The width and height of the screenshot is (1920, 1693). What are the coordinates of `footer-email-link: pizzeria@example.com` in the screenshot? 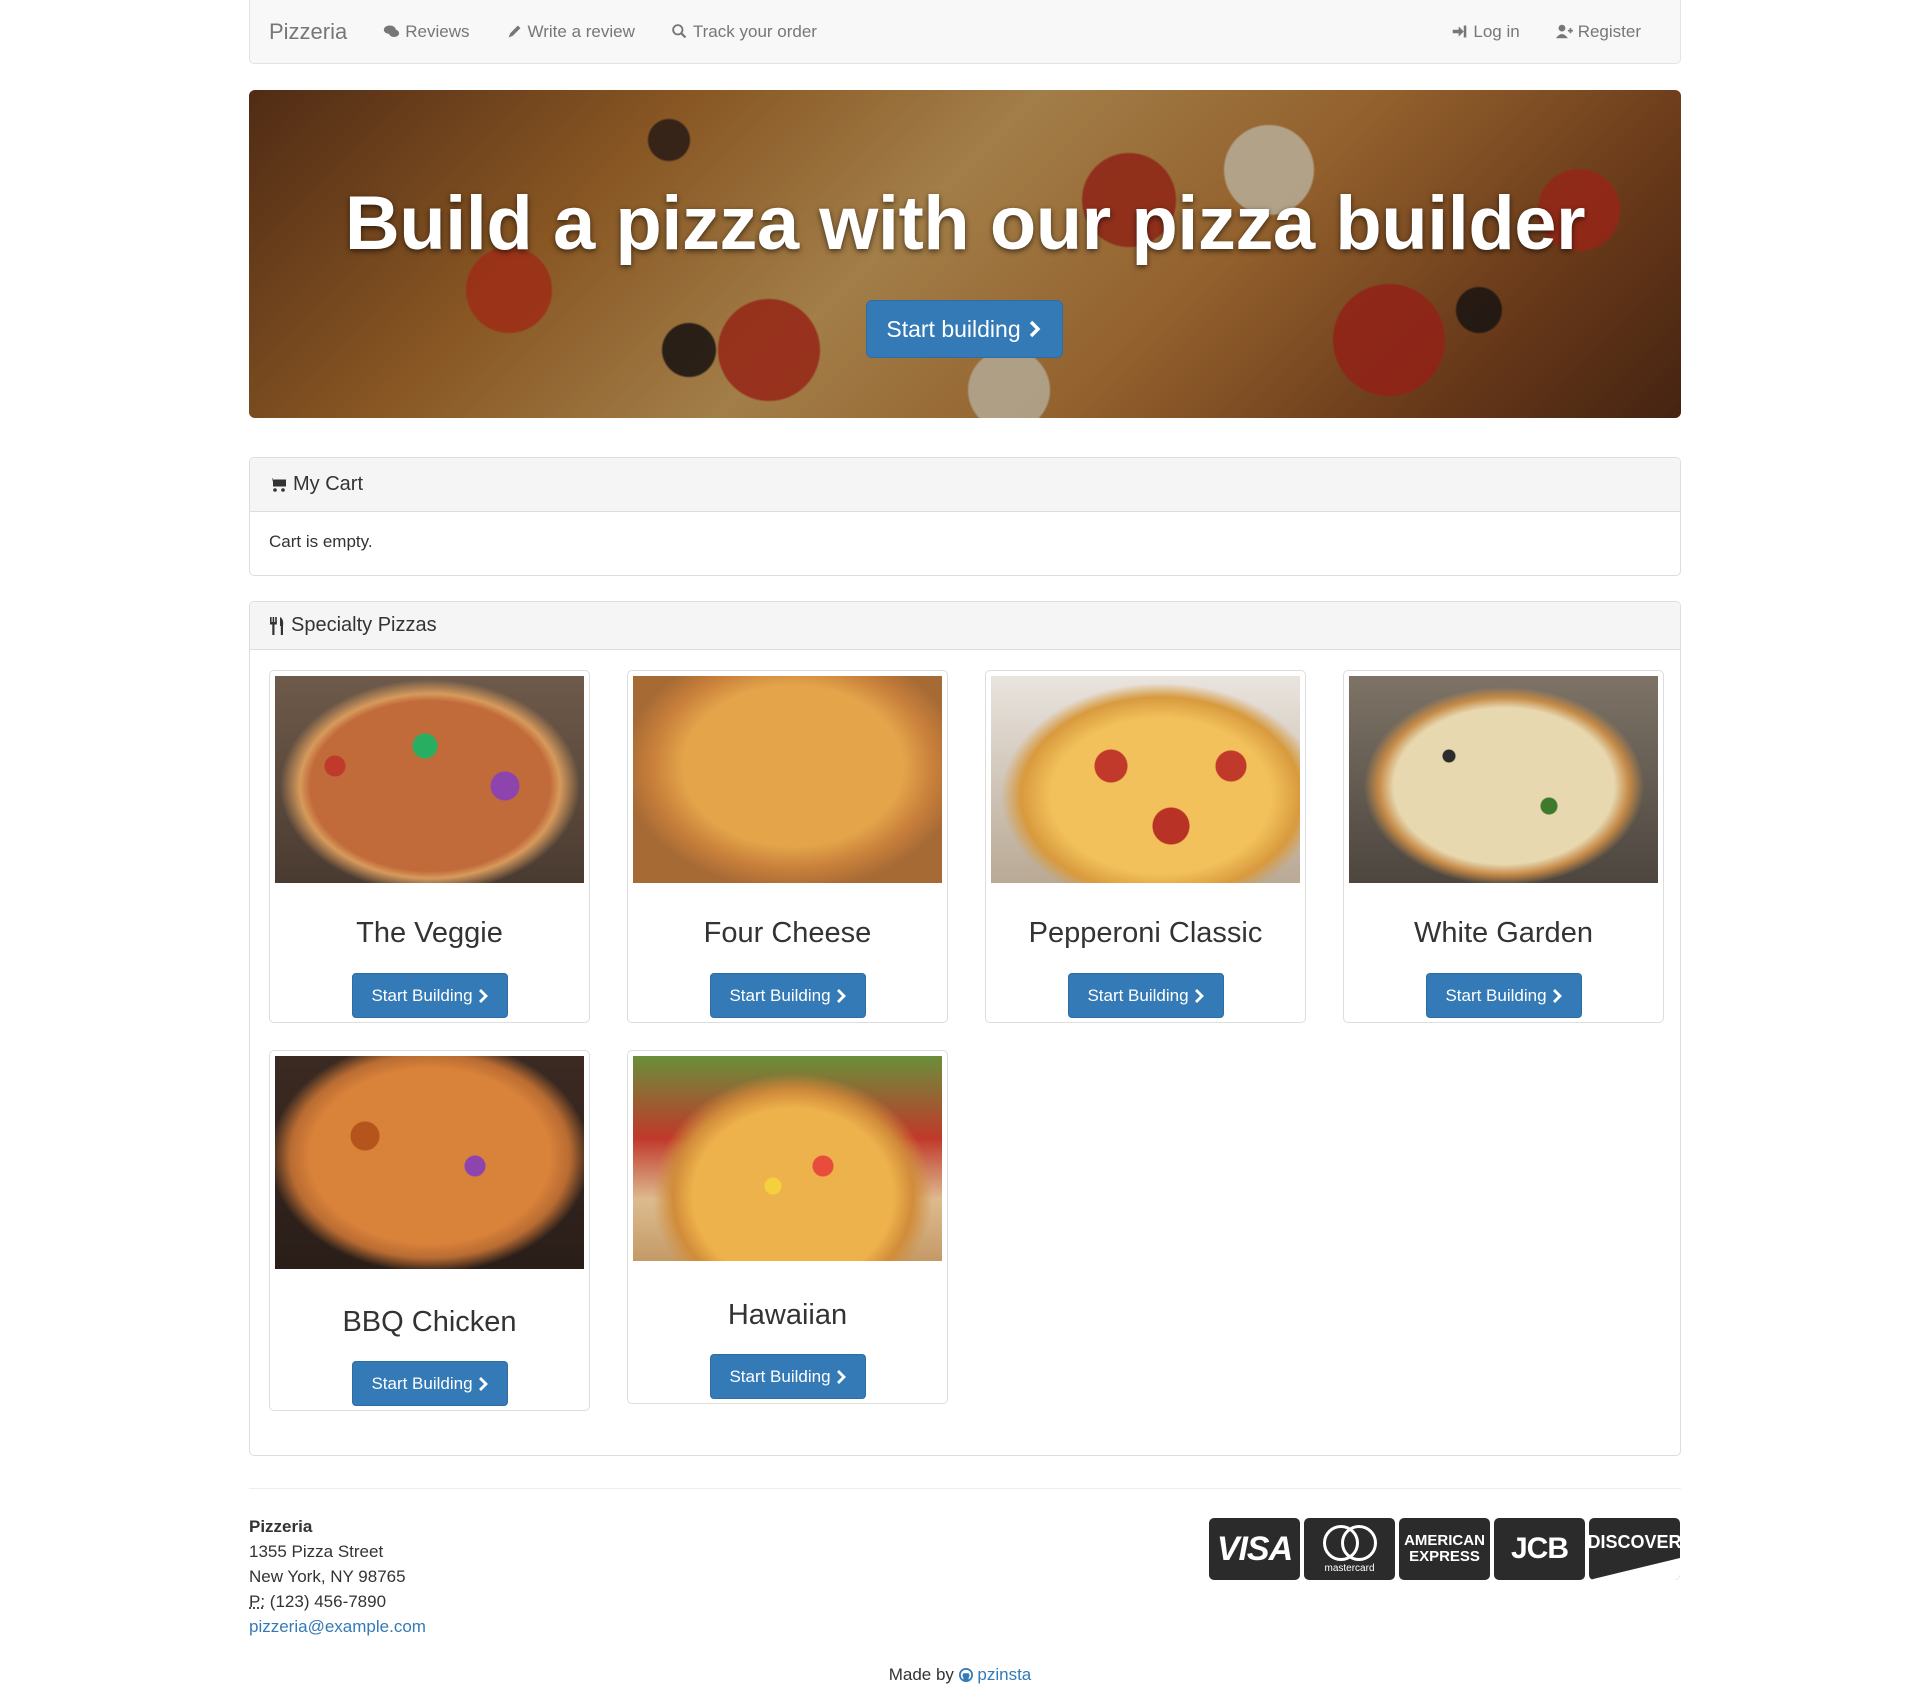 It's located at (337, 1626).